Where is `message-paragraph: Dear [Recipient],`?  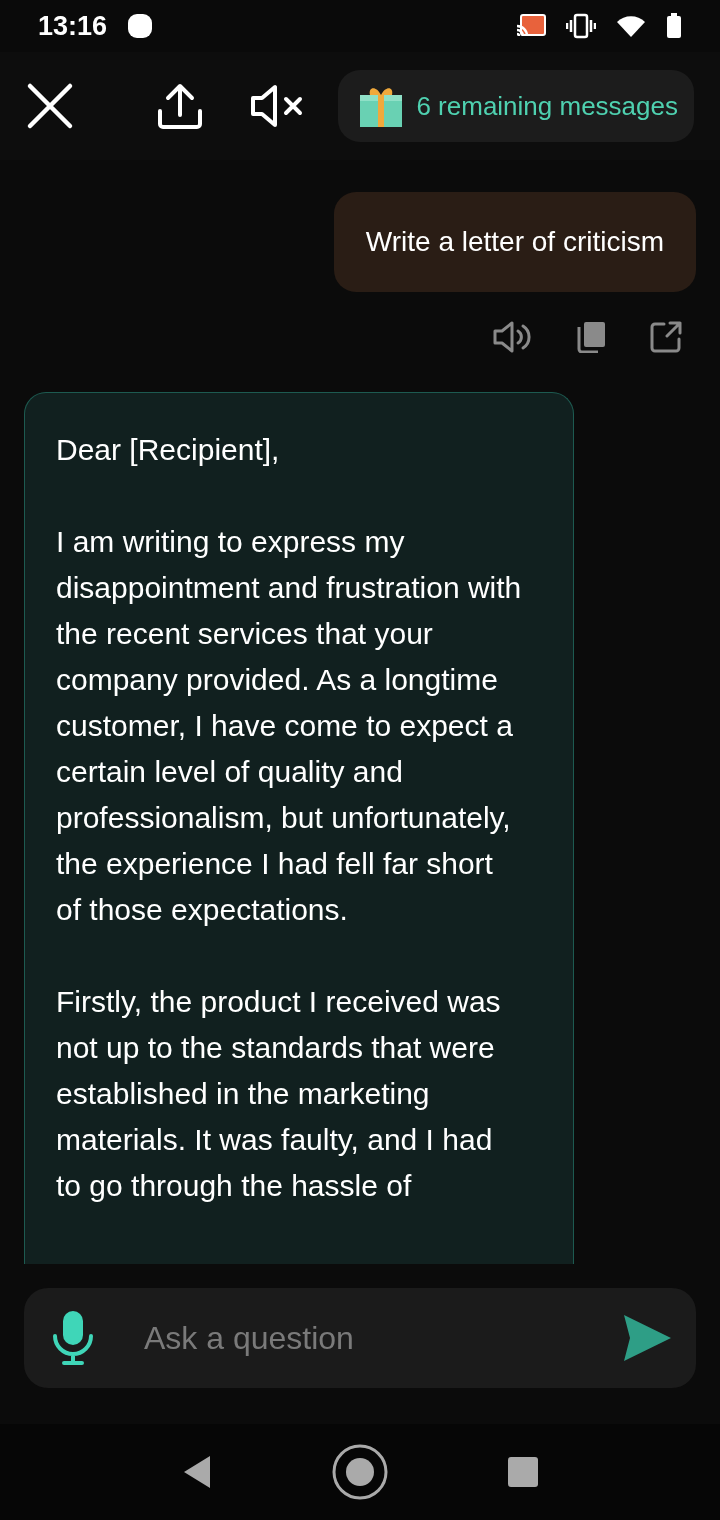 message-paragraph: Dear [Recipient], is located at coordinates (168, 450).